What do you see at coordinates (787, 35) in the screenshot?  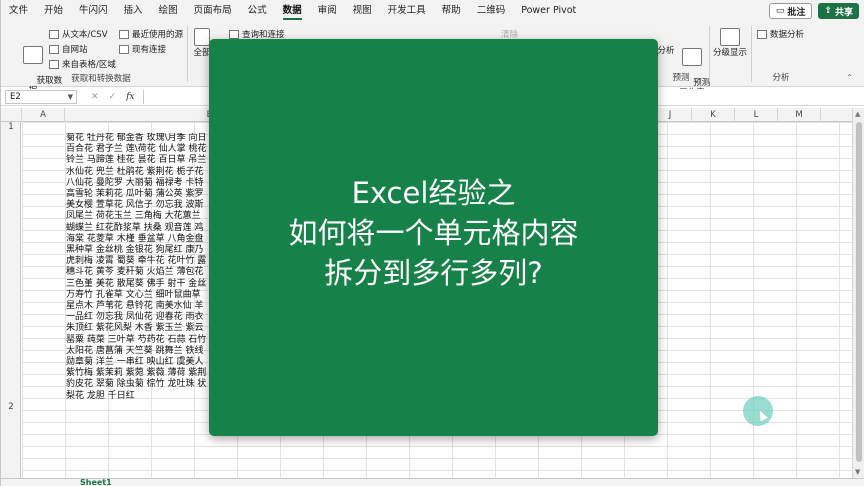 I see `data-analysis-label: 数据分析` at bounding box center [787, 35].